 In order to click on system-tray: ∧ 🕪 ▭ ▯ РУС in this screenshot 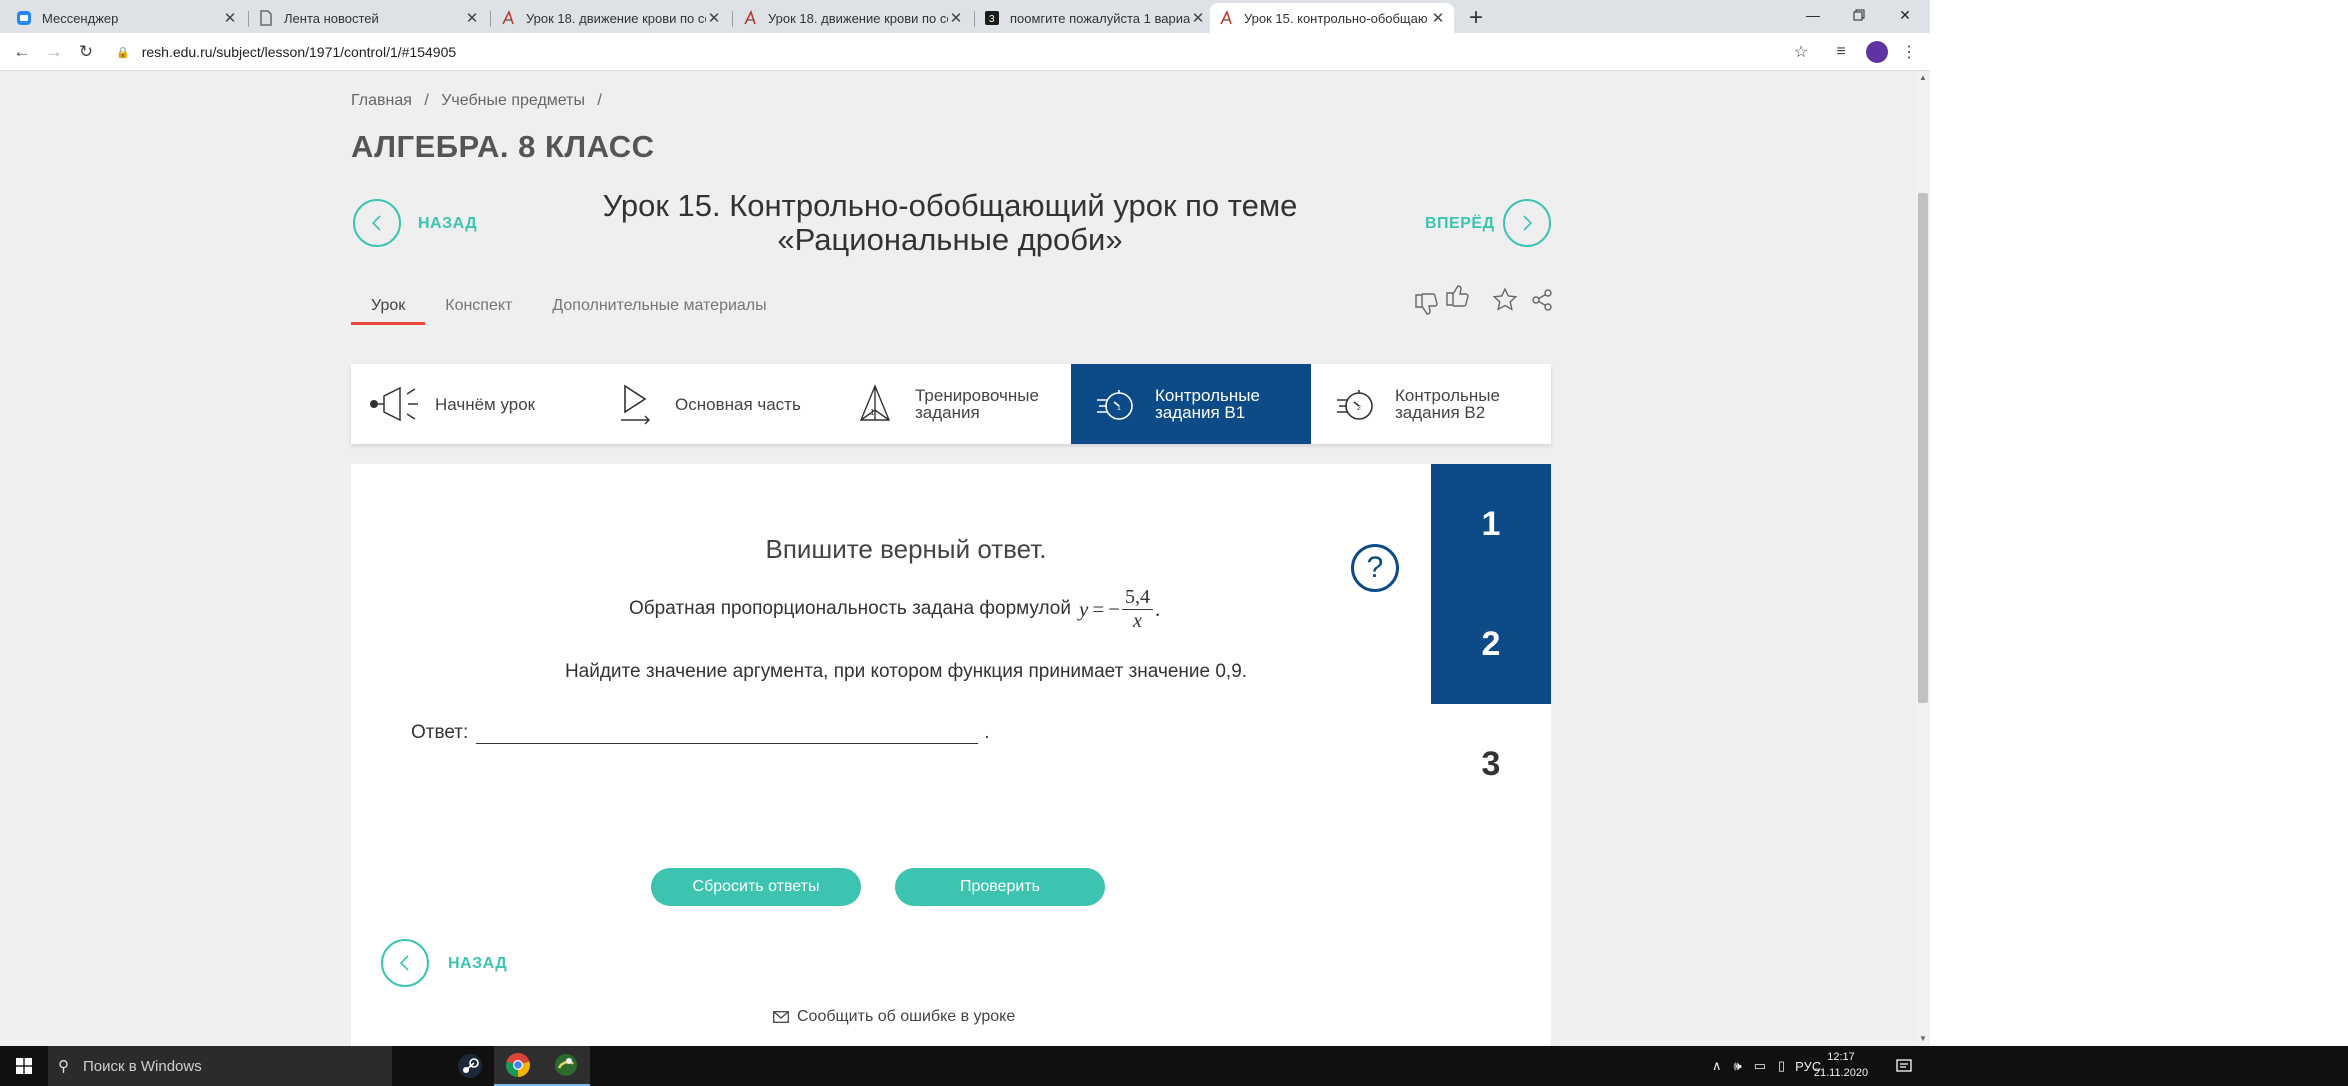, I will do `click(1766, 1066)`.